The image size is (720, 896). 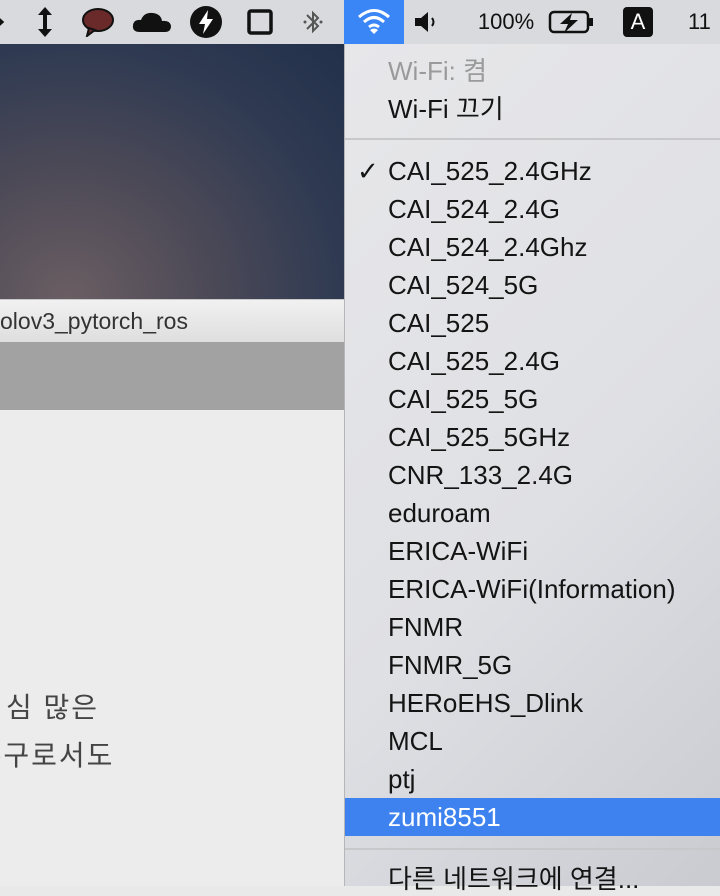 What do you see at coordinates (94, 321) in the screenshot?
I see `window-title: olov3_pytorch_ros` at bounding box center [94, 321].